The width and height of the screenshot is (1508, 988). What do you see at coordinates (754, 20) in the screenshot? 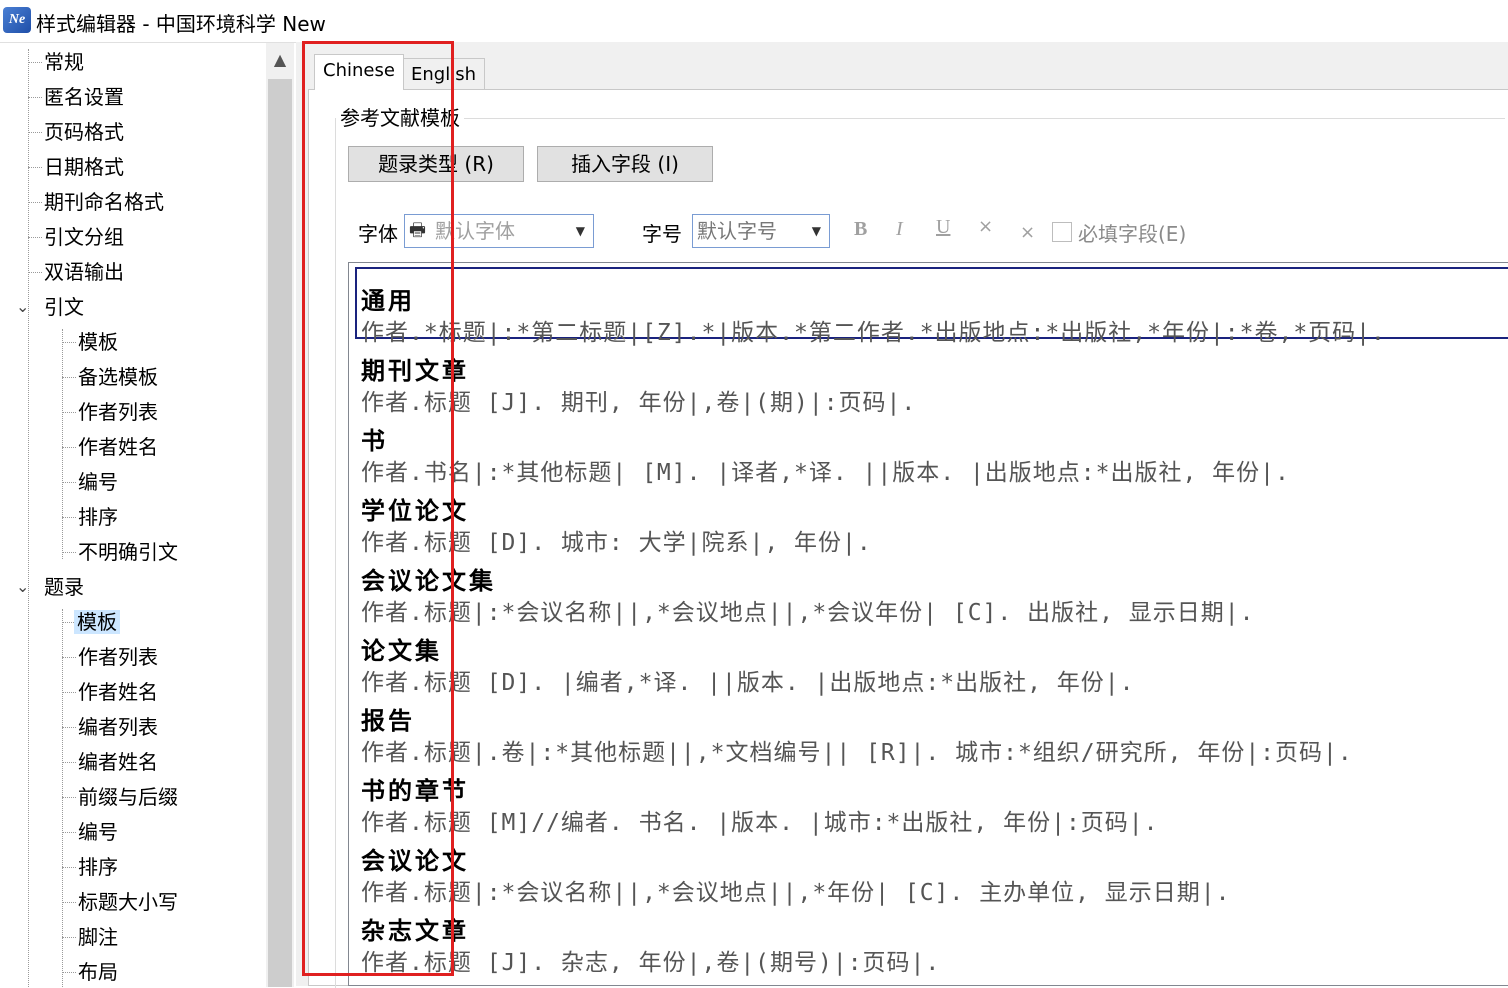
I see `title-bar: Ne 样式编辑器 - 中国环境科学 New` at bounding box center [754, 20].